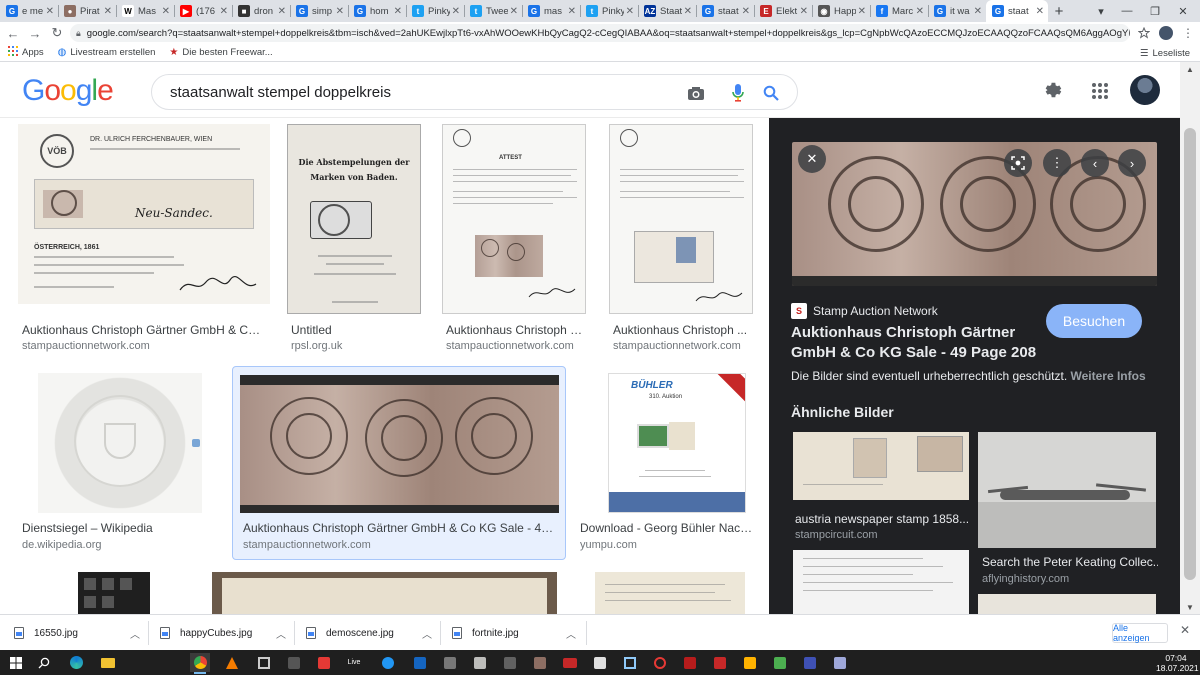  What do you see at coordinates (203, 11) in the screenshot?
I see `browser-tab: ▶ (176 ✕` at bounding box center [203, 11].